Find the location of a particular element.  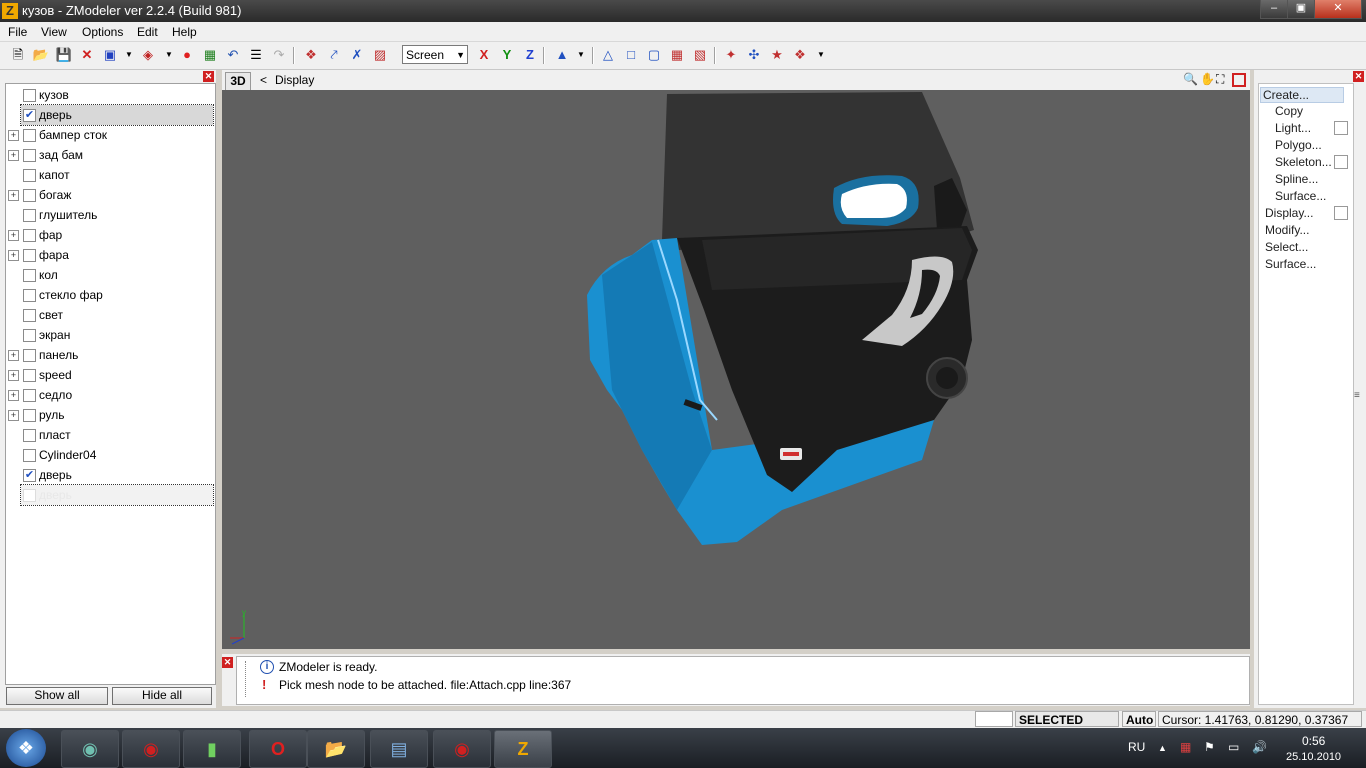

menu-edit: Edit is located at coordinates (147, 32).